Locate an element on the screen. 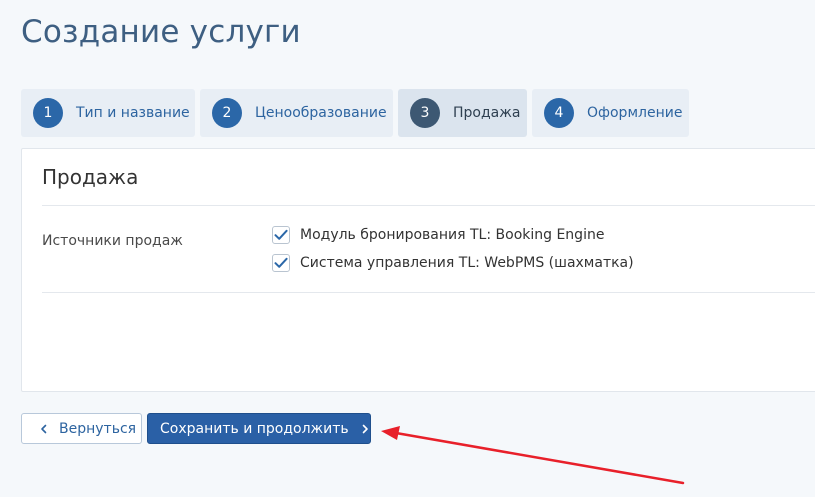 Image resolution: width=815 pixels, height=497 pixels. step-number-badge: 3 is located at coordinates (425, 113).